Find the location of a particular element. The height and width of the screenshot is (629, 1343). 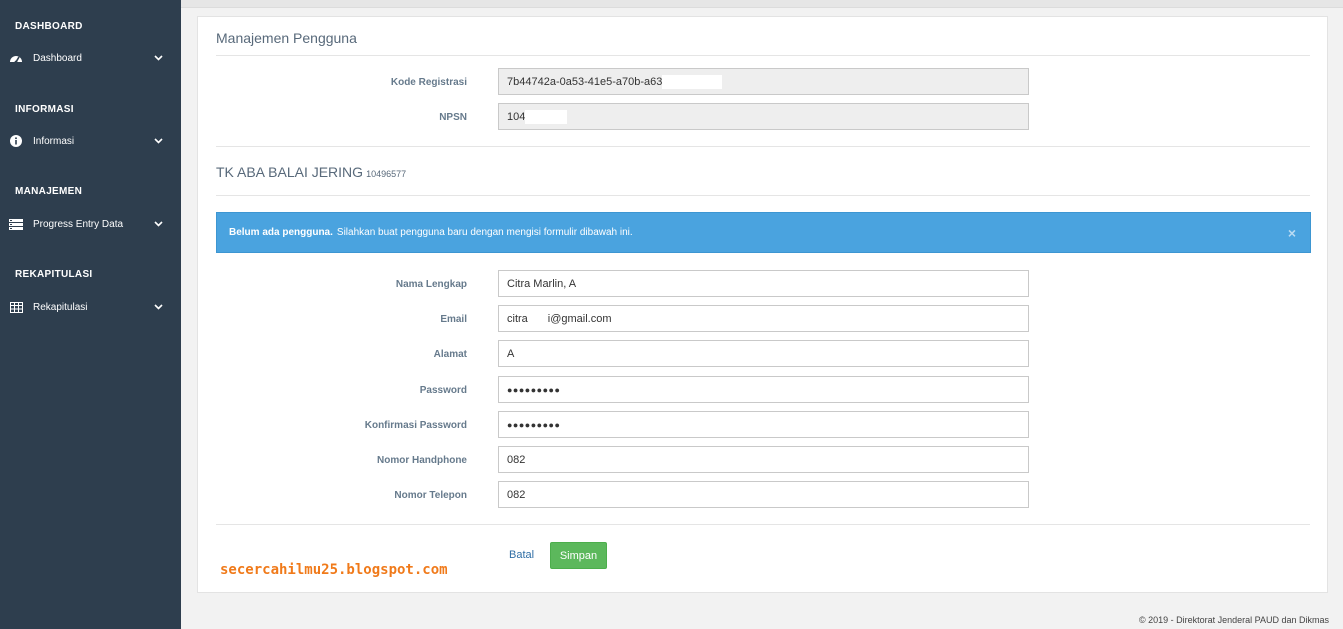

nomor-handphone-label: Nomor Handphone is located at coordinates (422, 460).